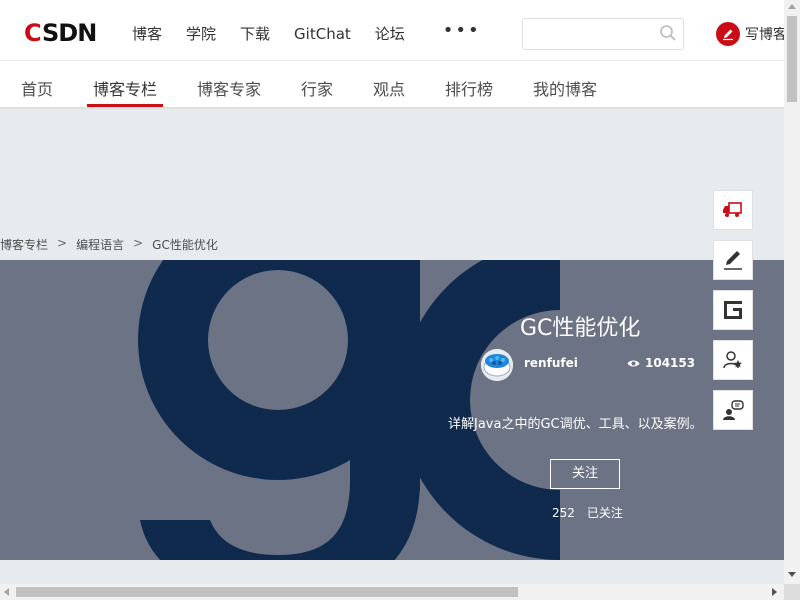 This screenshot has height=600, width=800. I want to click on breadcrumb: 博客专栏 > 编程语言 > GC性能优化, so click(109, 244).